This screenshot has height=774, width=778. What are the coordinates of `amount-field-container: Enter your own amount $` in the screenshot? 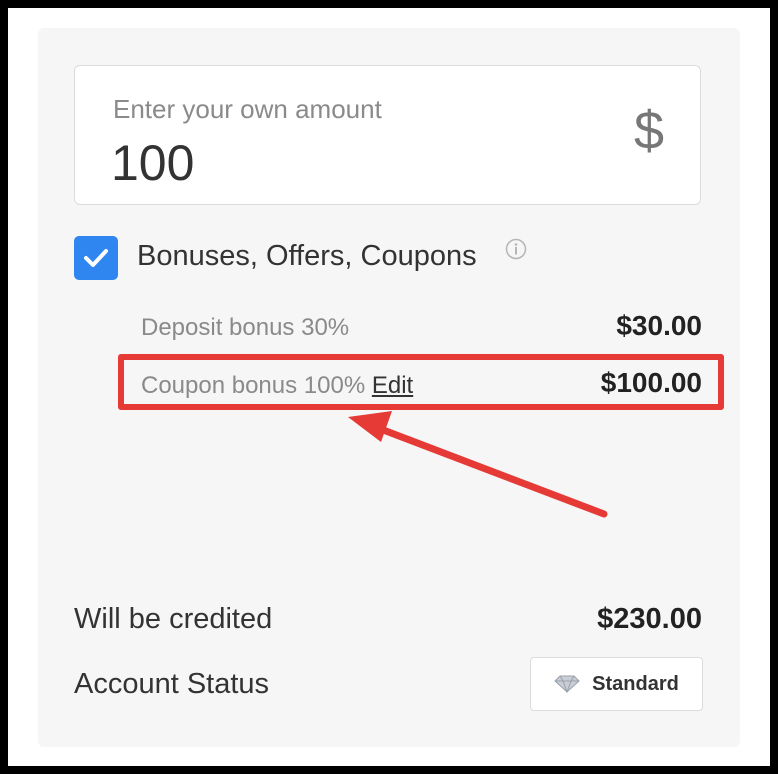 It's located at (387, 135).